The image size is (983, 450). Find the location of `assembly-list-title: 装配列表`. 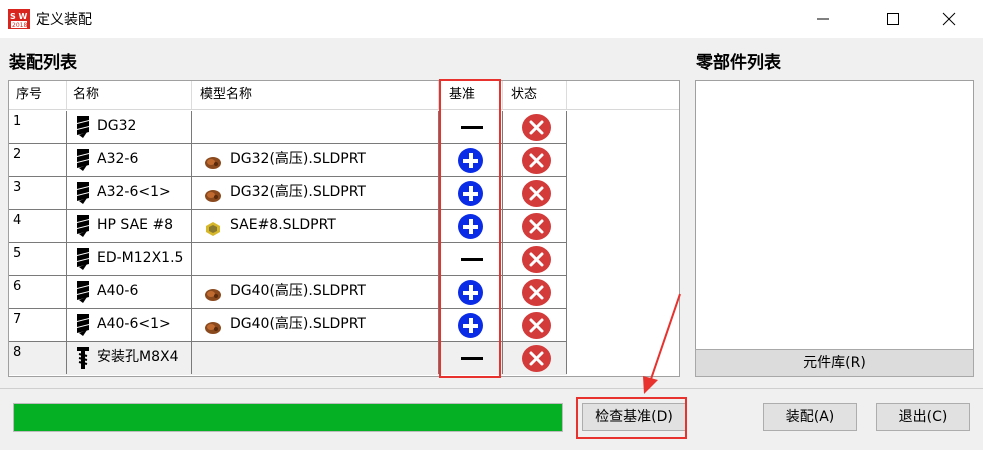

assembly-list-title: 装配列表 is located at coordinates (43, 63).